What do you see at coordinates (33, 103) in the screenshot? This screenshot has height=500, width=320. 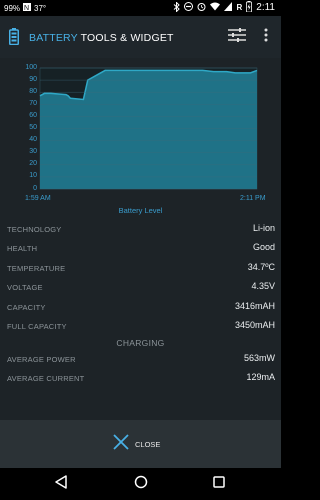 I see `y-tick-label: 70` at bounding box center [33, 103].